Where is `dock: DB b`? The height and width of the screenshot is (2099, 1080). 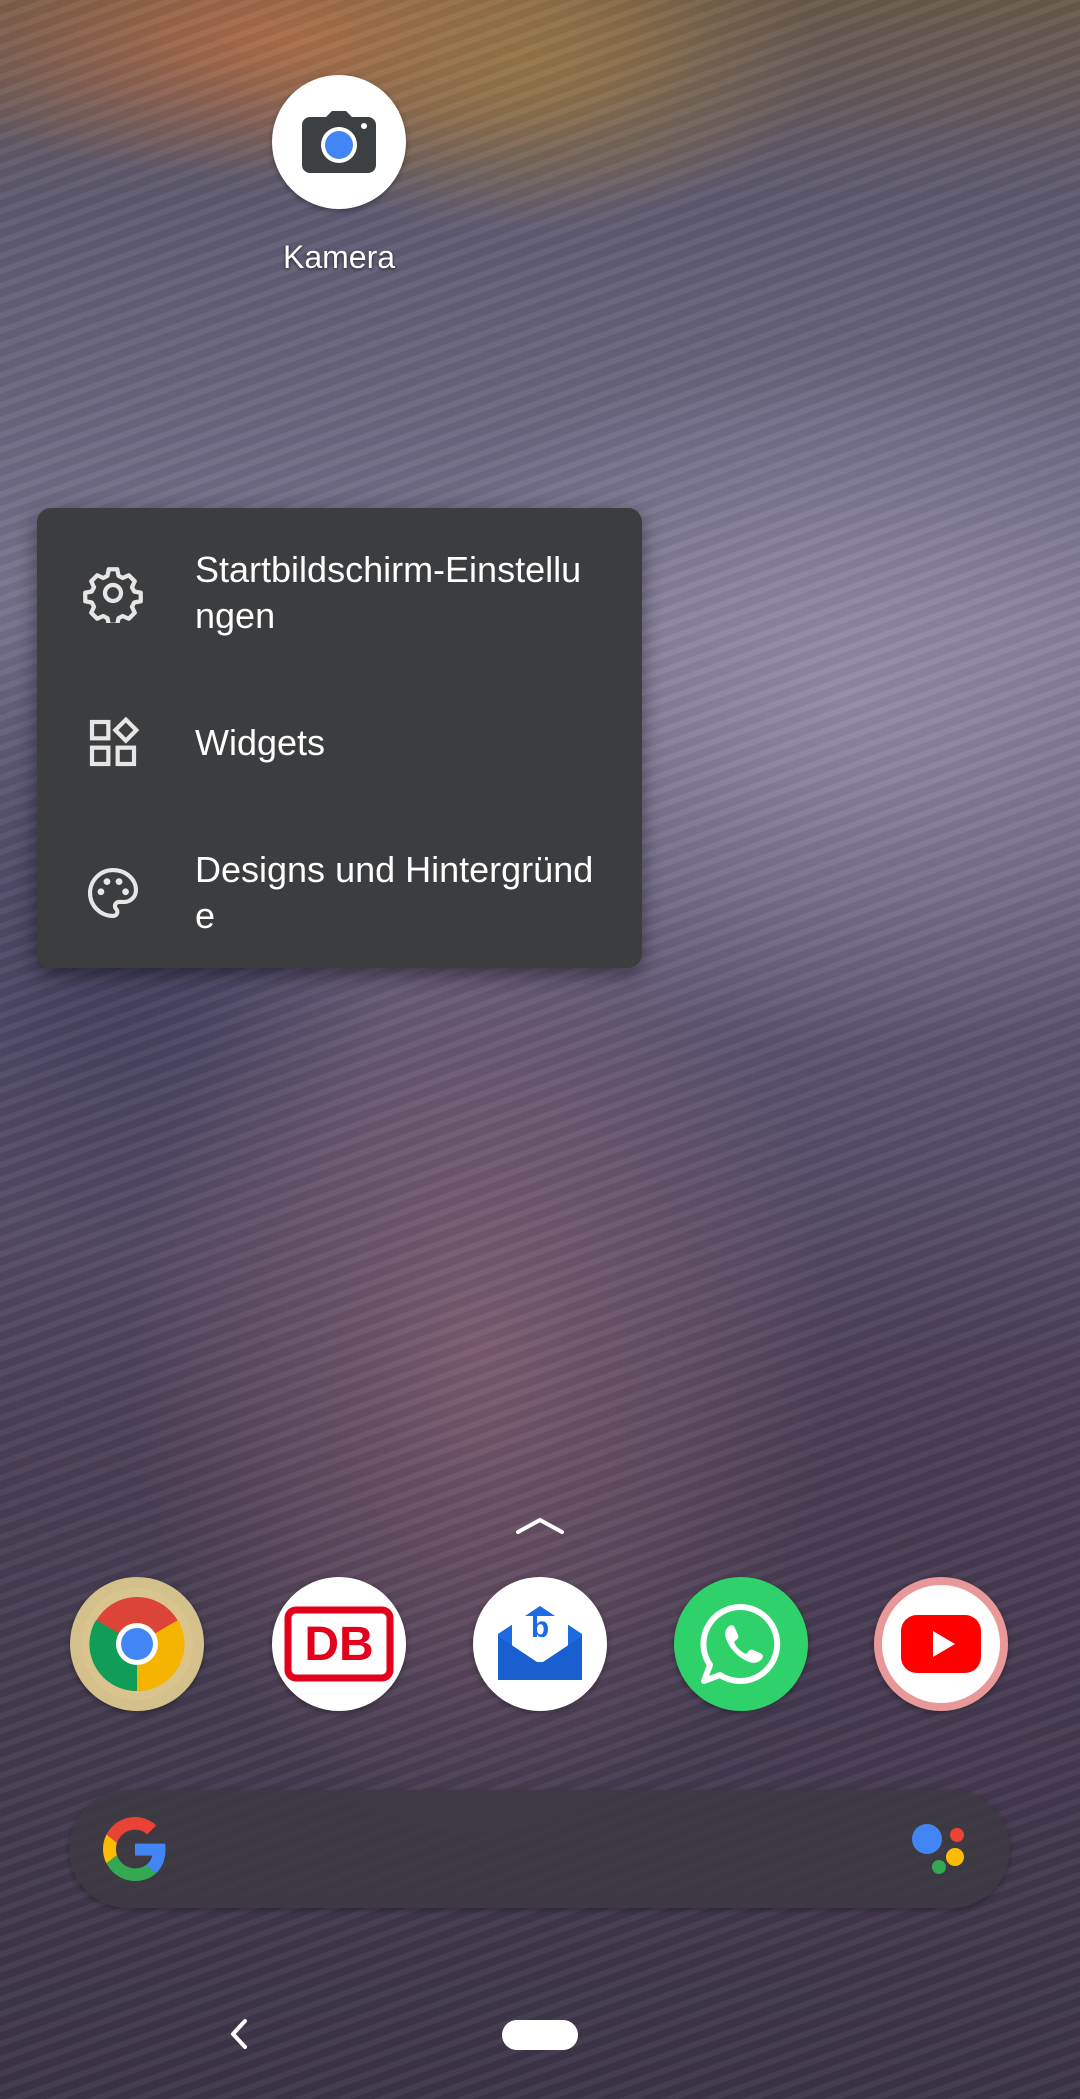
dock: DB b is located at coordinates (540, 1644).